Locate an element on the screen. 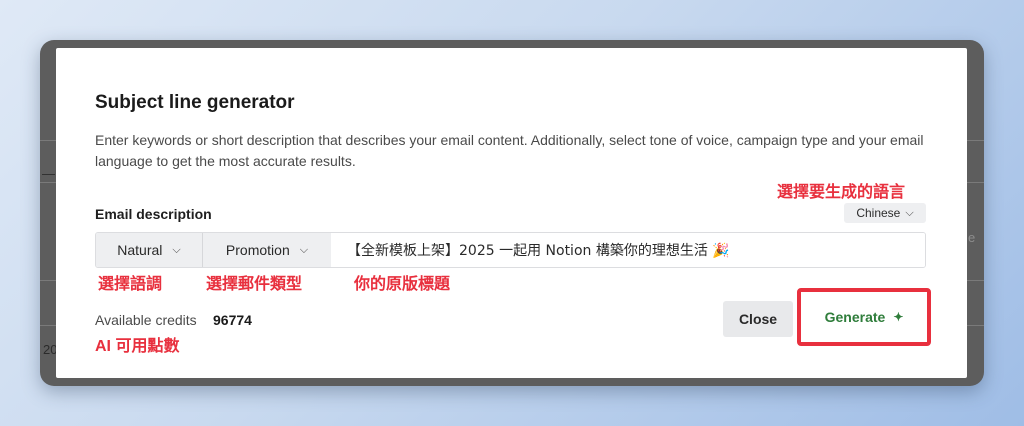 The width and height of the screenshot is (1024, 426). generate-button-label: Generate is located at coordinates (855, 317).